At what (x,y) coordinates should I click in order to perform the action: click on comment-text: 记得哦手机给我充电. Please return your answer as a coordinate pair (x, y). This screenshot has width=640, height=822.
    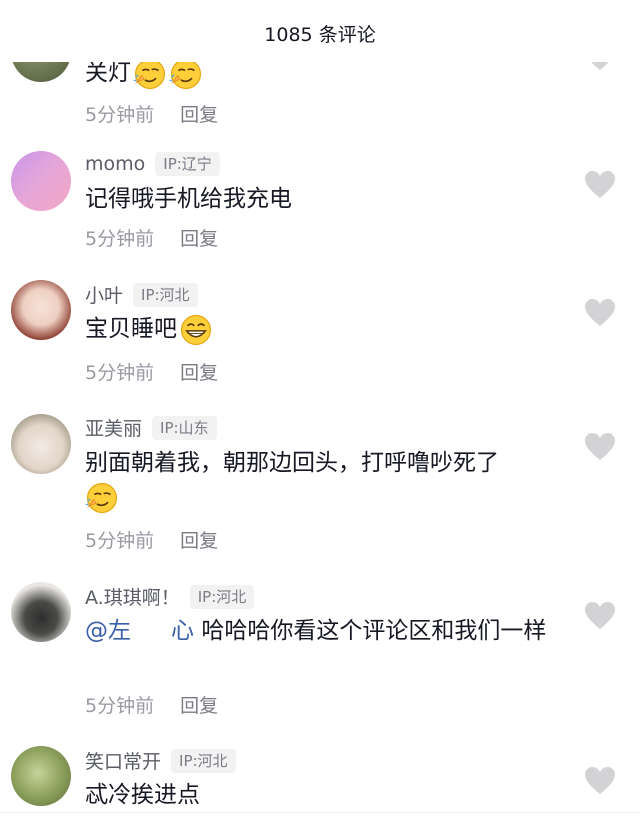
    Looking at the image, I should click on (188, 199).